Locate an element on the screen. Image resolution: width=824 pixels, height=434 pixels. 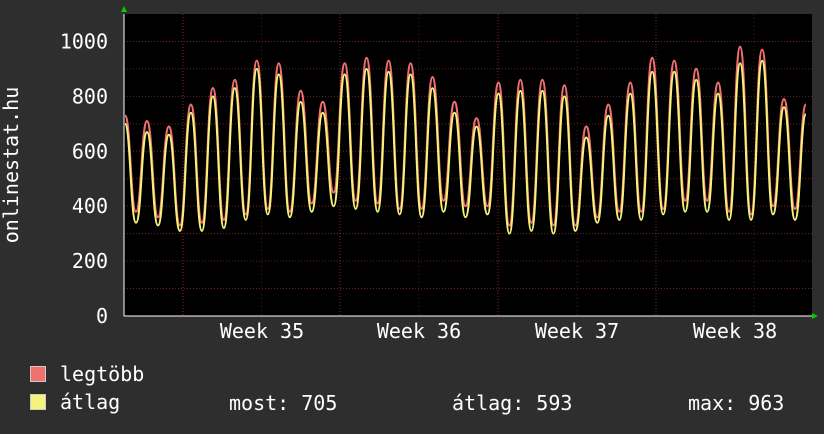
stat-max: max: 963 is located at coordinates (736, 403).